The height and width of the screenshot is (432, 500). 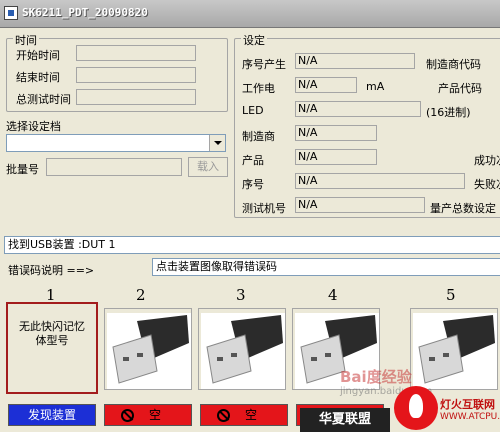 What do you see at coordinates (487, 160) in the screenshot?
I see `success-count-label: 成功次` at bounding box center [487, 160].